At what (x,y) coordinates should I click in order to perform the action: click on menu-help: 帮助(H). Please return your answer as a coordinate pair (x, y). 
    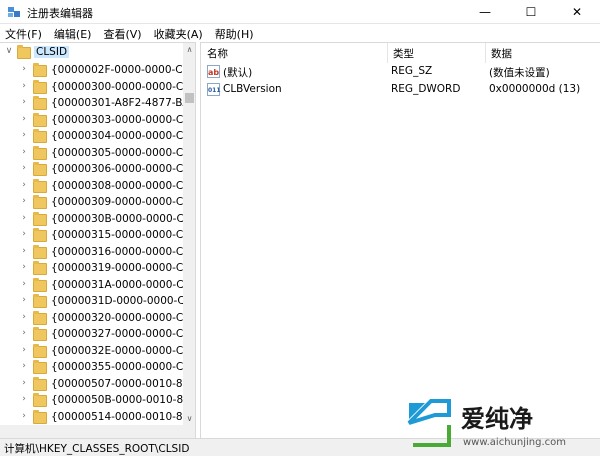
    Looking at the image, I should click on (235, 33).